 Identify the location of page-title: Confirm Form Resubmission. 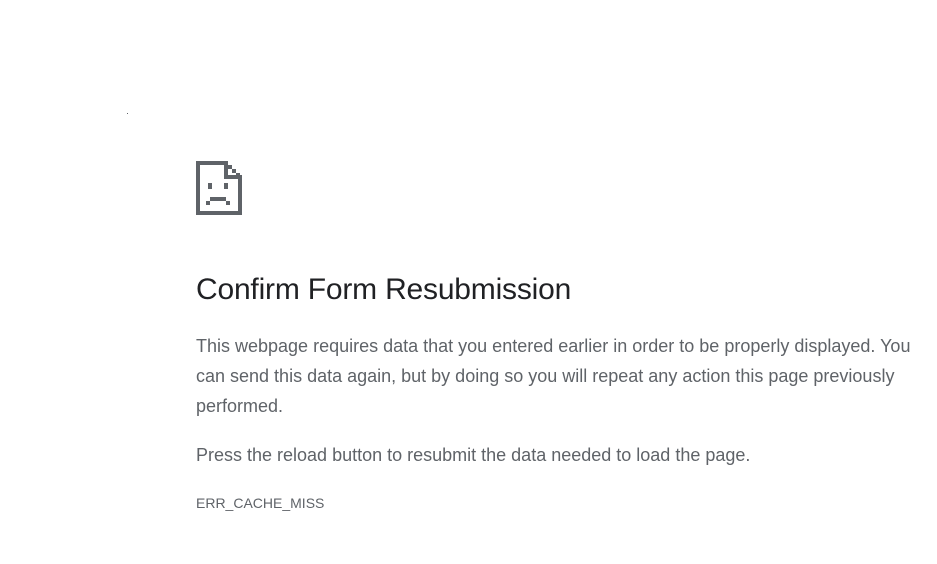
(384, 289).